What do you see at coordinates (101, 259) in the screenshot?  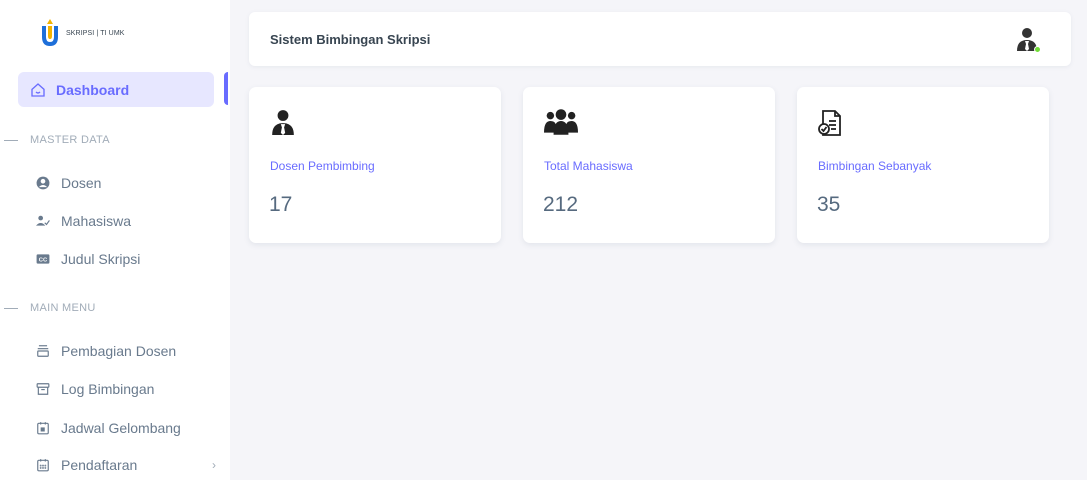 I see `sidebar-item-label: Judul Skripsi` at bounding box center [101, 259].